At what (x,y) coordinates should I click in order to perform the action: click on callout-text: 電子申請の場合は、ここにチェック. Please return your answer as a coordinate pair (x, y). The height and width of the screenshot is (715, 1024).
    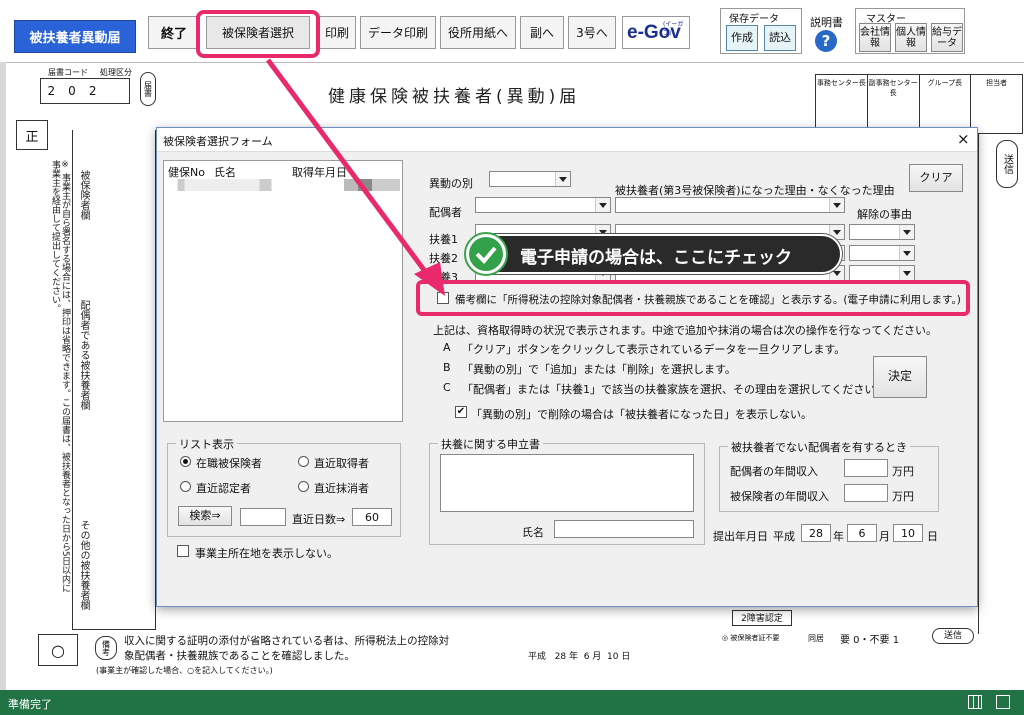
    Looking at the image, I should click on (656, 258).